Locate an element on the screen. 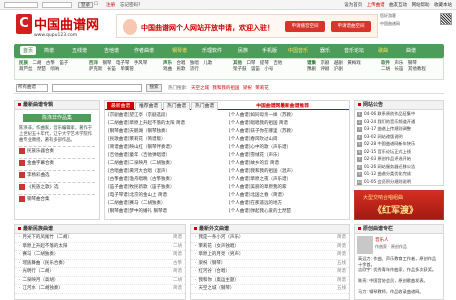  apply-broadcast-button: 申请播音空间 is located at coordinates (305, 26).